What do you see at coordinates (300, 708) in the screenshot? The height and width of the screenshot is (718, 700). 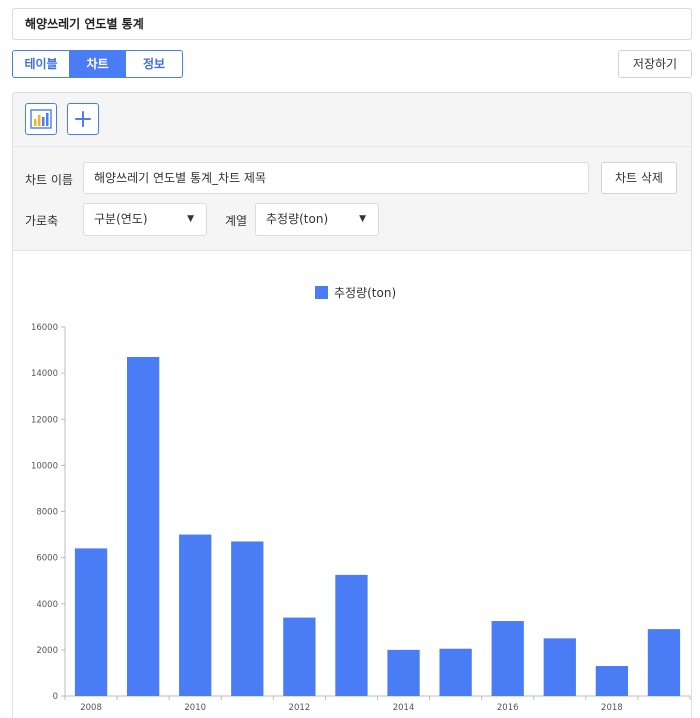 I see `x-tick-label: 2012` at bounding box center [300, 708].